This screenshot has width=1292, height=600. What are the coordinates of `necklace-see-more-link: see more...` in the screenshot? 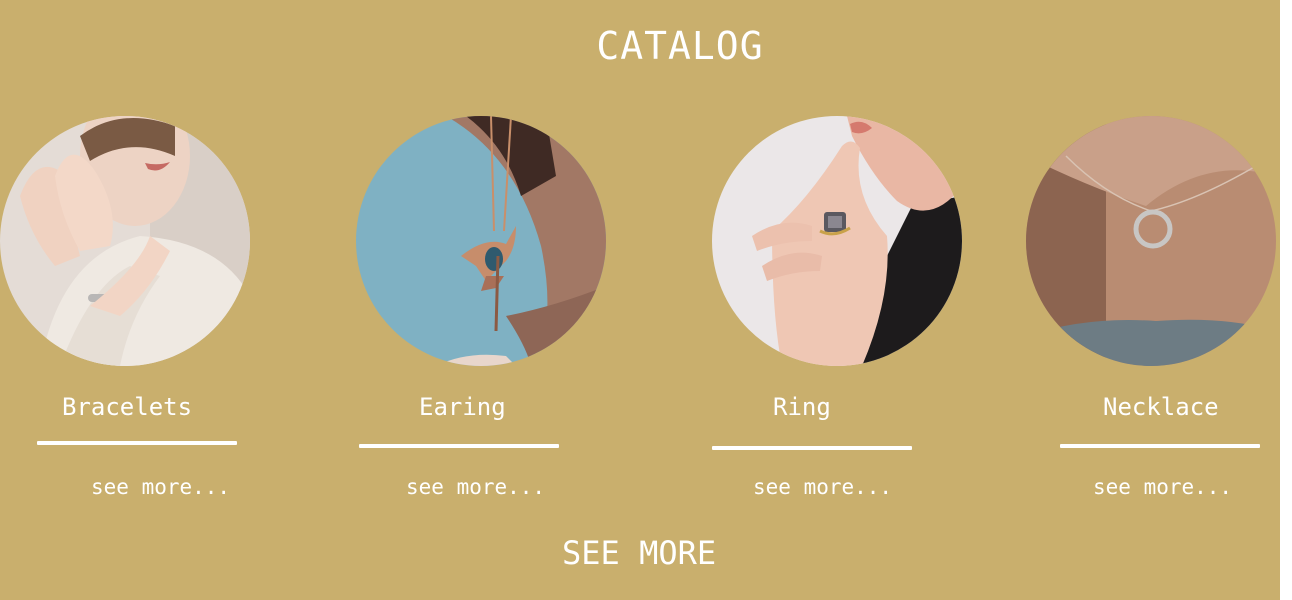 It's located at (1162, 487).